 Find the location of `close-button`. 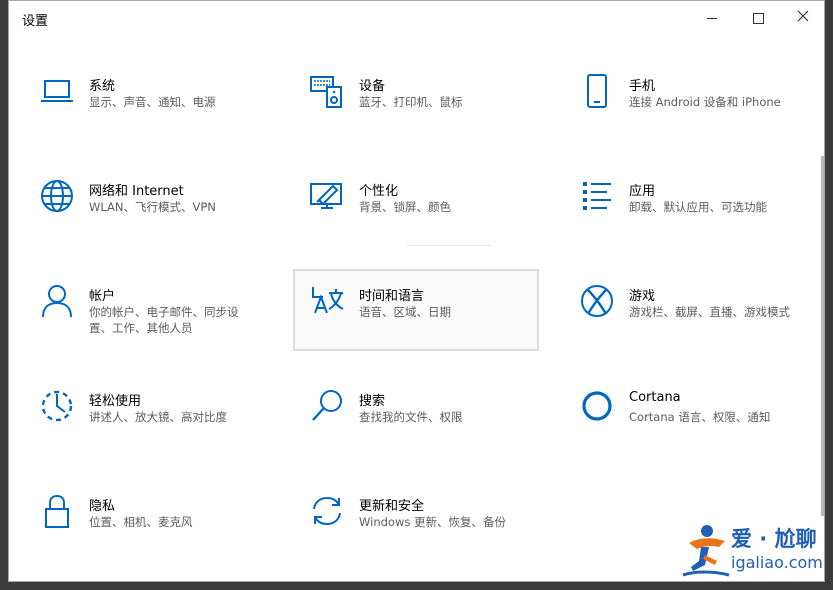

close-button is located at coordinates (802, 18).